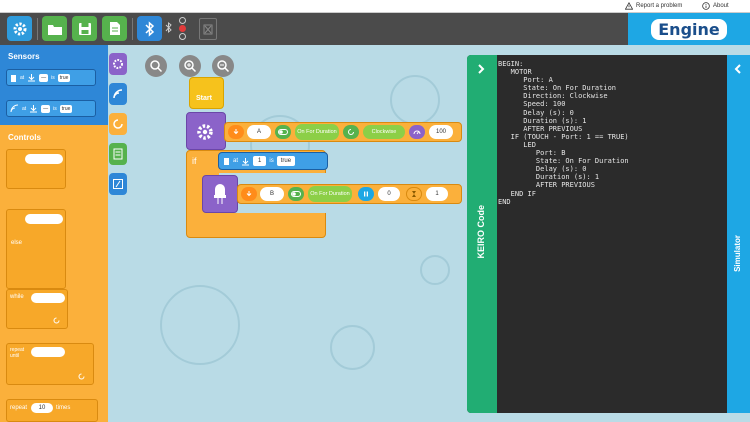 This screenshot has height=422, width=750. What do you see at coordinates (63, 408) in the screenshot?
I see `times-label: times` at bounding box center [63, 408].